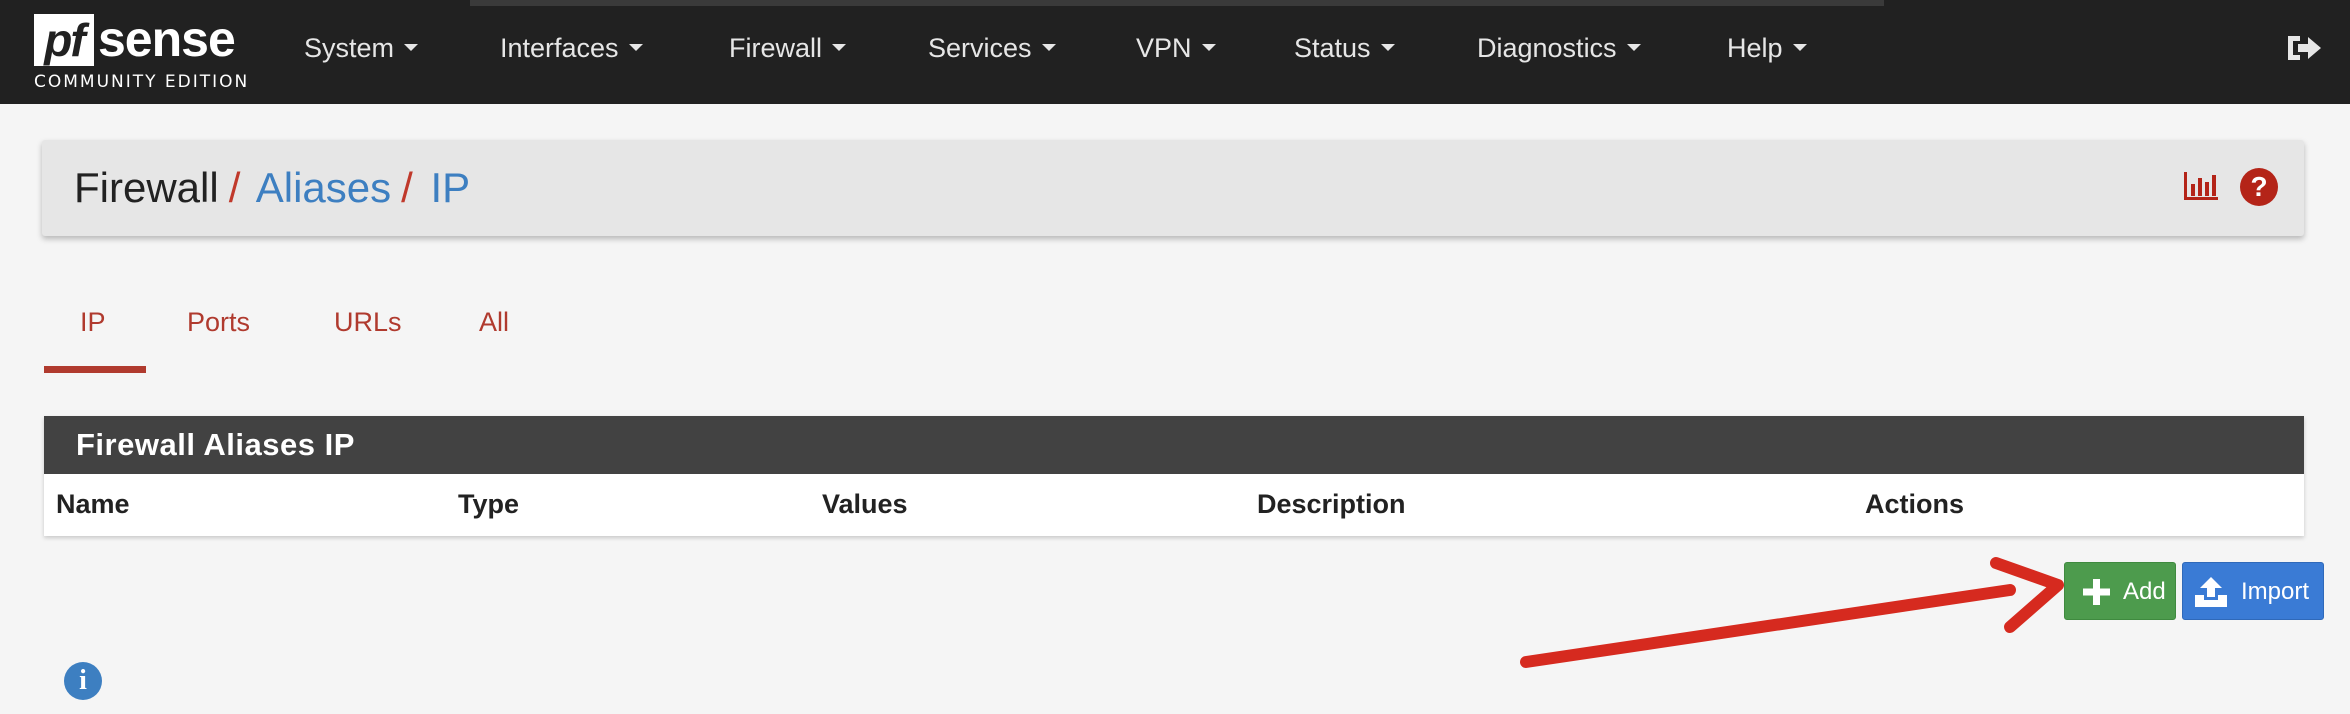 Image resolution: width=2350 pixels, height=714 pixels. Describe the element at coordinates (1332, 48) in the screenshot. I see `nav-status-label: Status` at that location.